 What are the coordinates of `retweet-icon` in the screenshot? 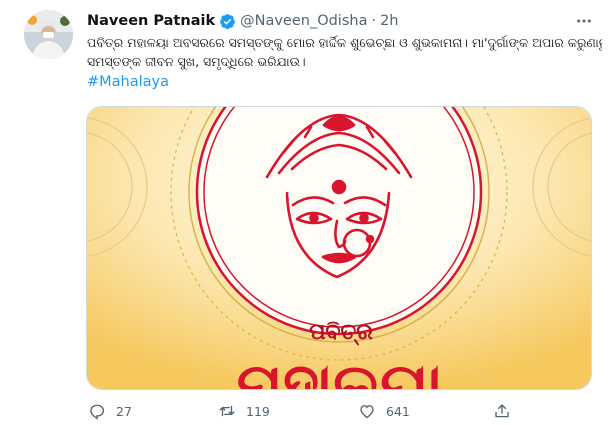 It's located at (227, 411).